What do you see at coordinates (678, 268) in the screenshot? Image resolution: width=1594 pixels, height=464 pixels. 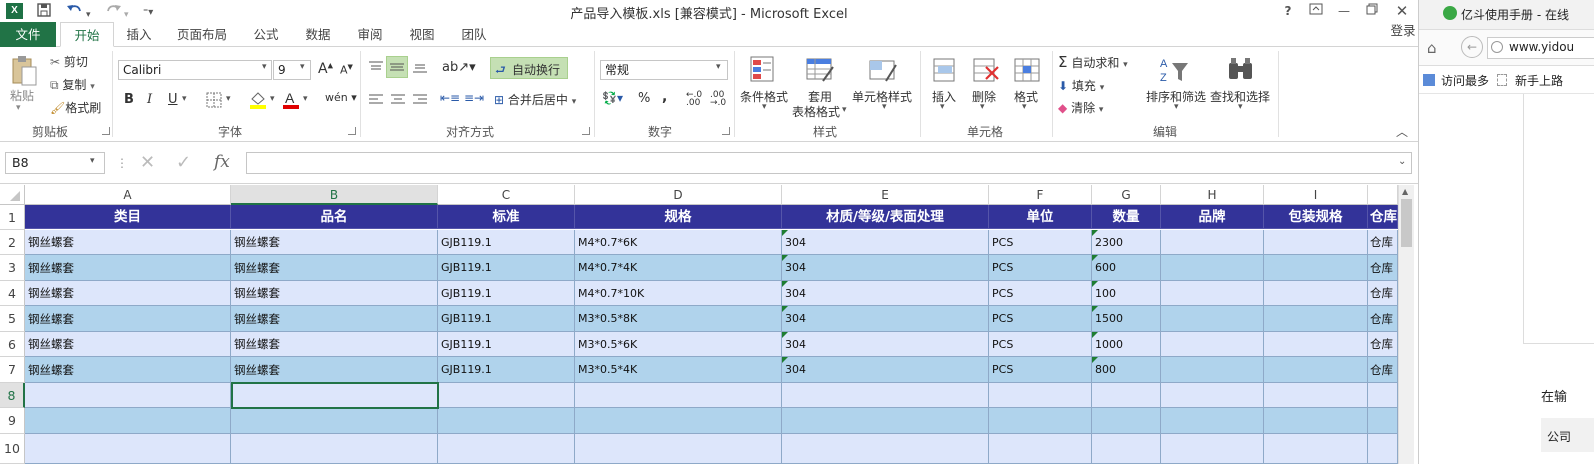 I see `table-cell: M4*0.7*4K` at bounding box center [678, 268].